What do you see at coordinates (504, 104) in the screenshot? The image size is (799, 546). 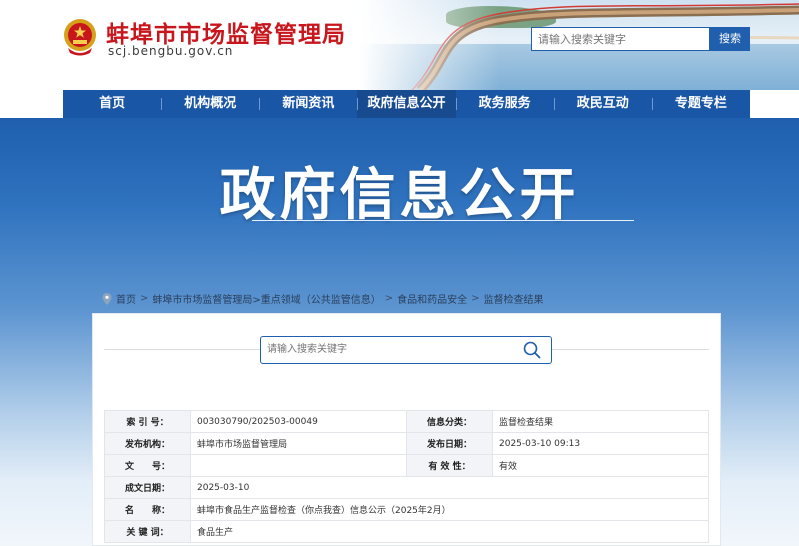 I see `nav-item-services: 政务服务` at bounding box center [504, 104].